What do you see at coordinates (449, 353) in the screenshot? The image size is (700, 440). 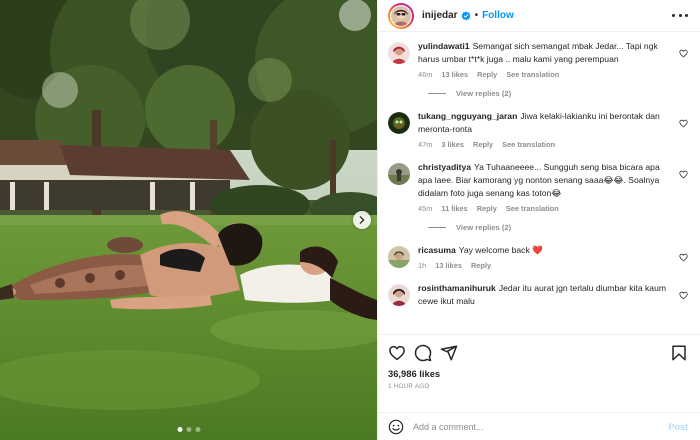 I see `share-icon` at bounding box center [449, 353].